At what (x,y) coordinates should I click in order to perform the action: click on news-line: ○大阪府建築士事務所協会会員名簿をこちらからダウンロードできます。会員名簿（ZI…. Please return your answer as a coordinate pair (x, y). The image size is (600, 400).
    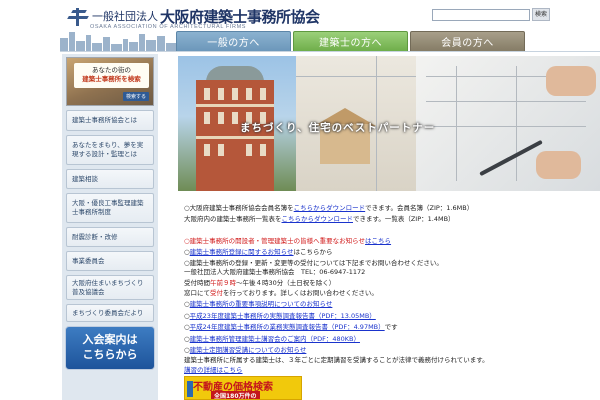
    Looking at the image, I should click on (329, 208).